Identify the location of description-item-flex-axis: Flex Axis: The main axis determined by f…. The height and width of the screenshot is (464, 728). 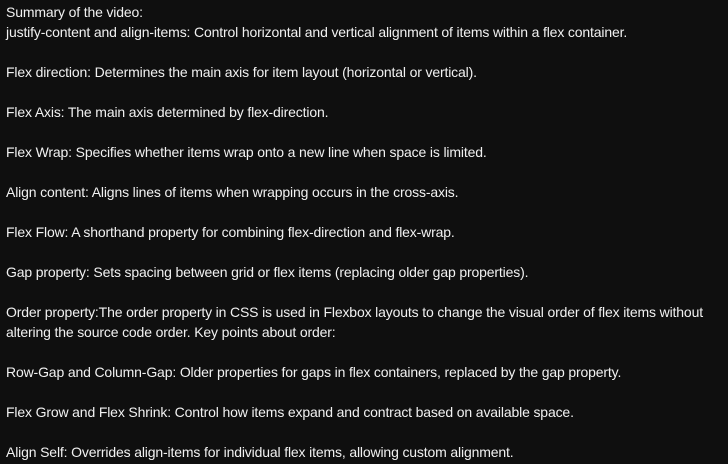
(167, 112).